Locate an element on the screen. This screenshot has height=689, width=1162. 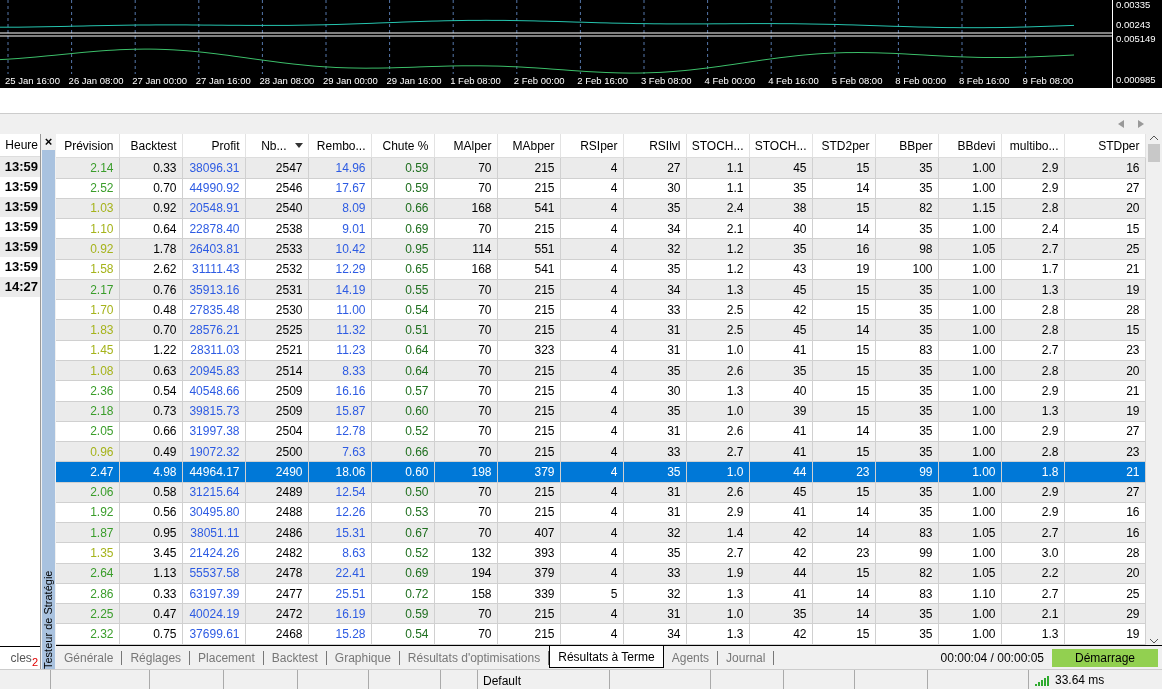
time-label: 28 Jan 08:00 is located at coordinates (287, 81).